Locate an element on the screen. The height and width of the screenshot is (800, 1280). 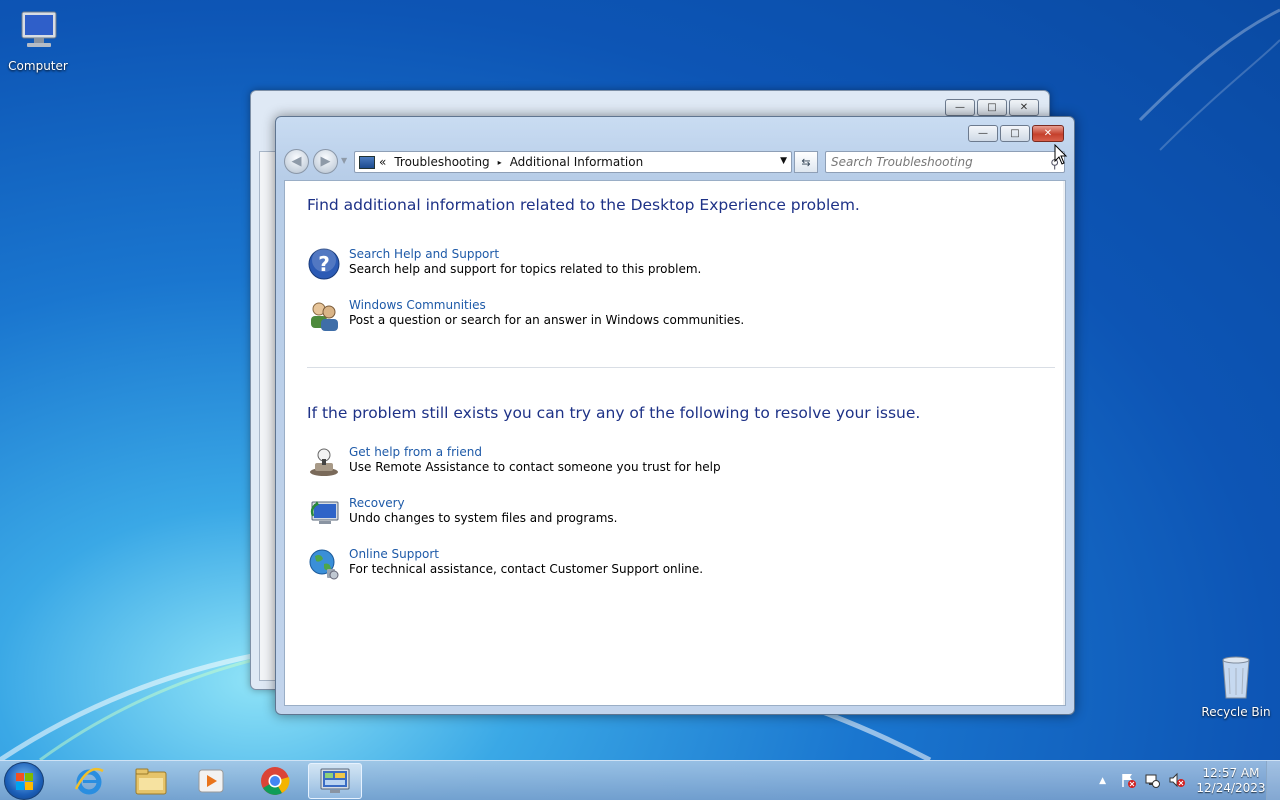
clock-date: 12/24/2023 is located at coordinates (1231, 788).